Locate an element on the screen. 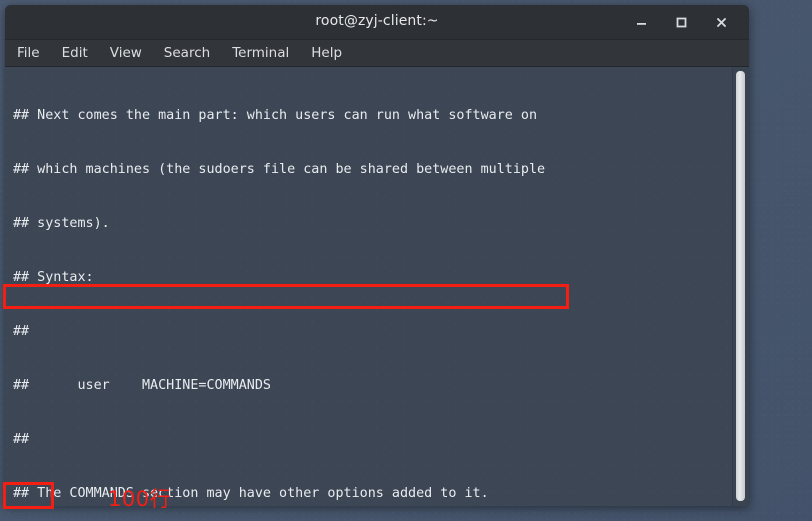 The width and height of the screenshot is (812, 521). maximize-button is located at coordinates (681, 22).